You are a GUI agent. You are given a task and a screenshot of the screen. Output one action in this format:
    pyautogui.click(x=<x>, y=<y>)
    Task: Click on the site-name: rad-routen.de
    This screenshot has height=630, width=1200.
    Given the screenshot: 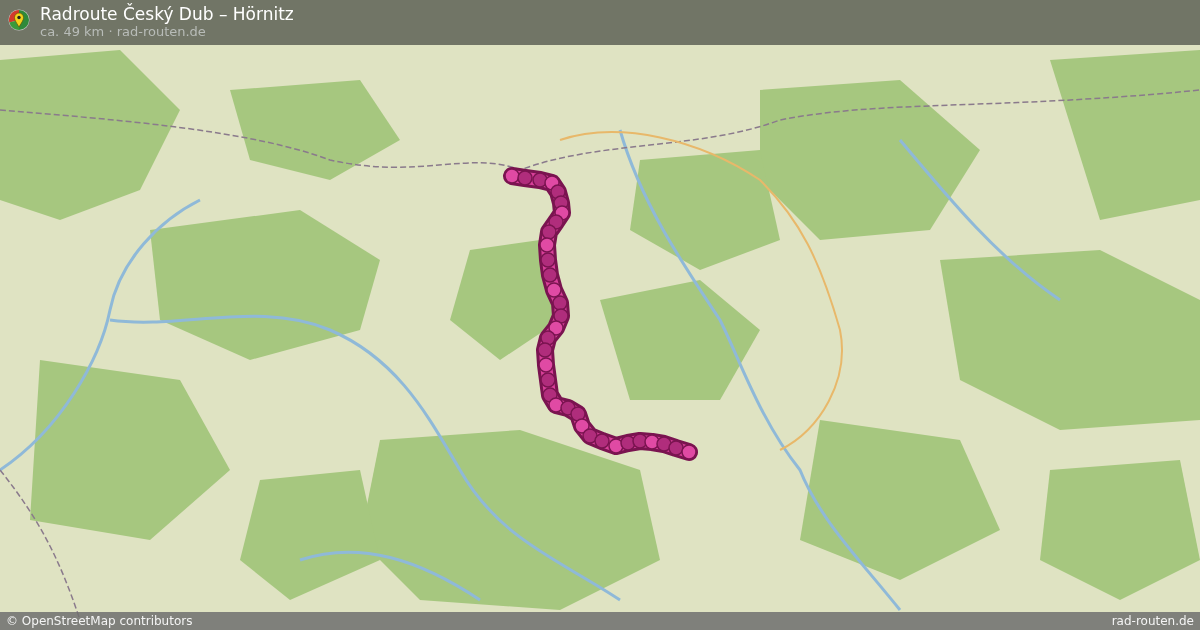 What is the action you would take?
    pyautogui.click(x=1152, y=621)
    